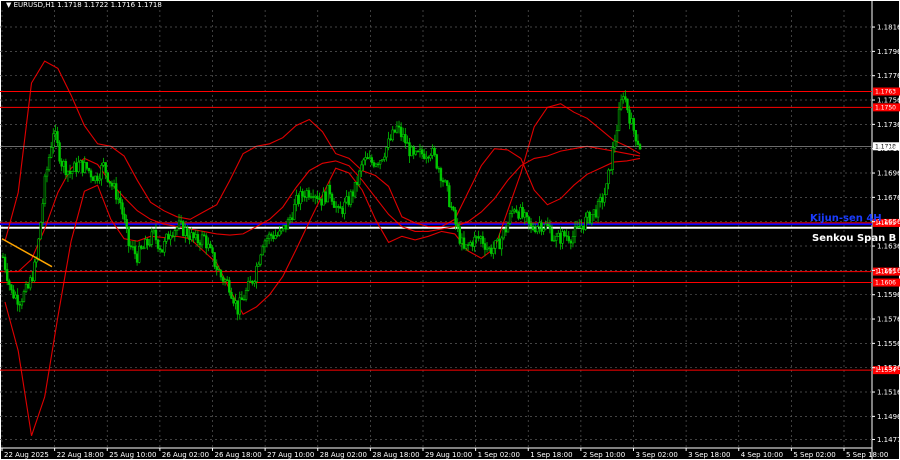 The height and width of the screenshot is (460, 900). Describe the element at coordinates (888, 271) in the screenshot. I see `y-tick-label: 1.1616` at that location.